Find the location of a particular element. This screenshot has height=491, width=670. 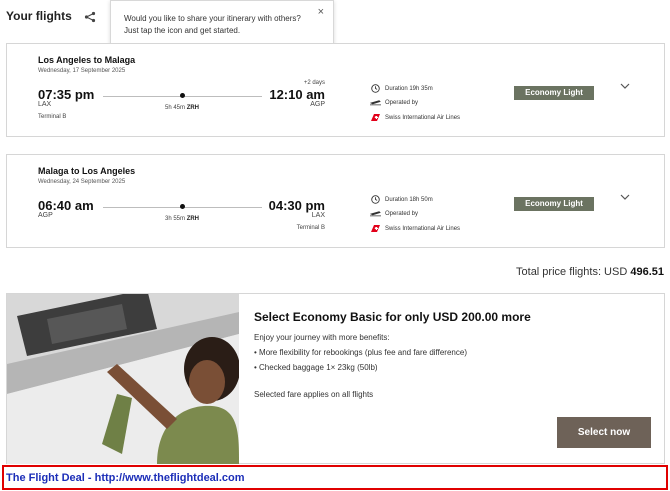

duration-text: Duration 19h 35m is located at coordinates (409, 88).